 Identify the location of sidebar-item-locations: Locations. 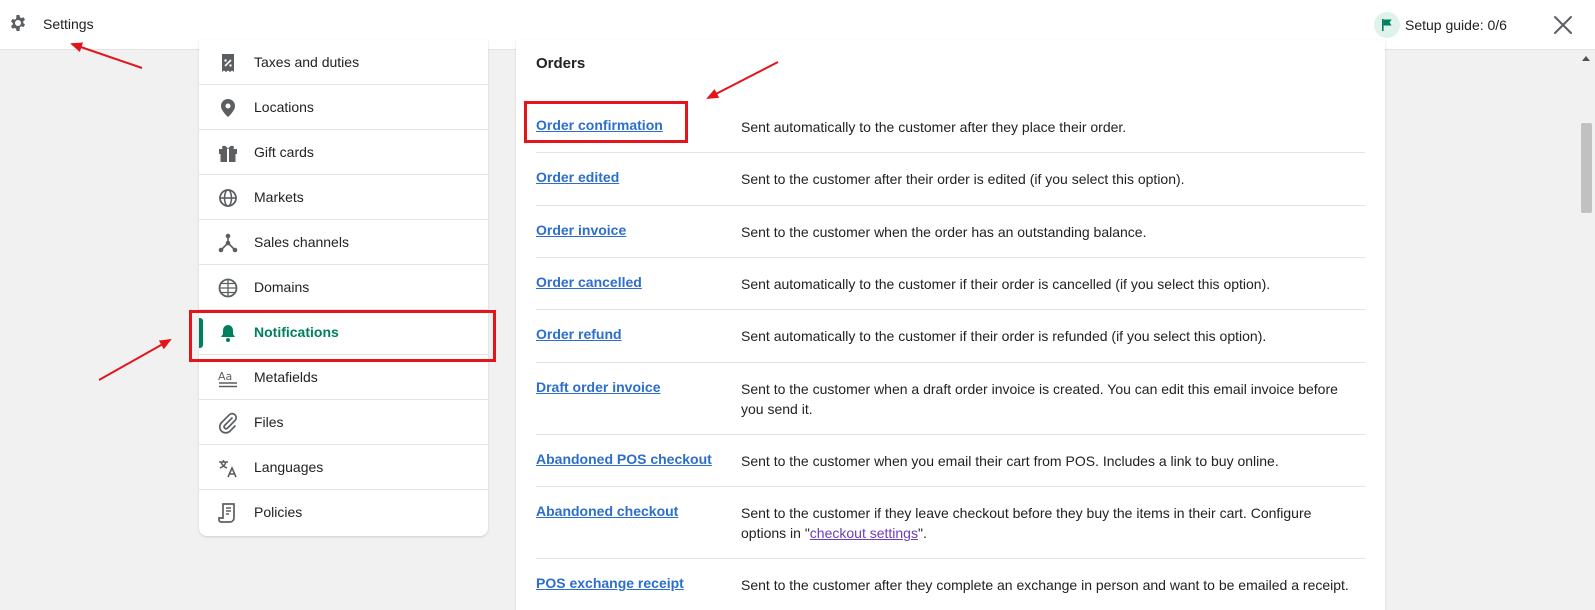
(343, 107).